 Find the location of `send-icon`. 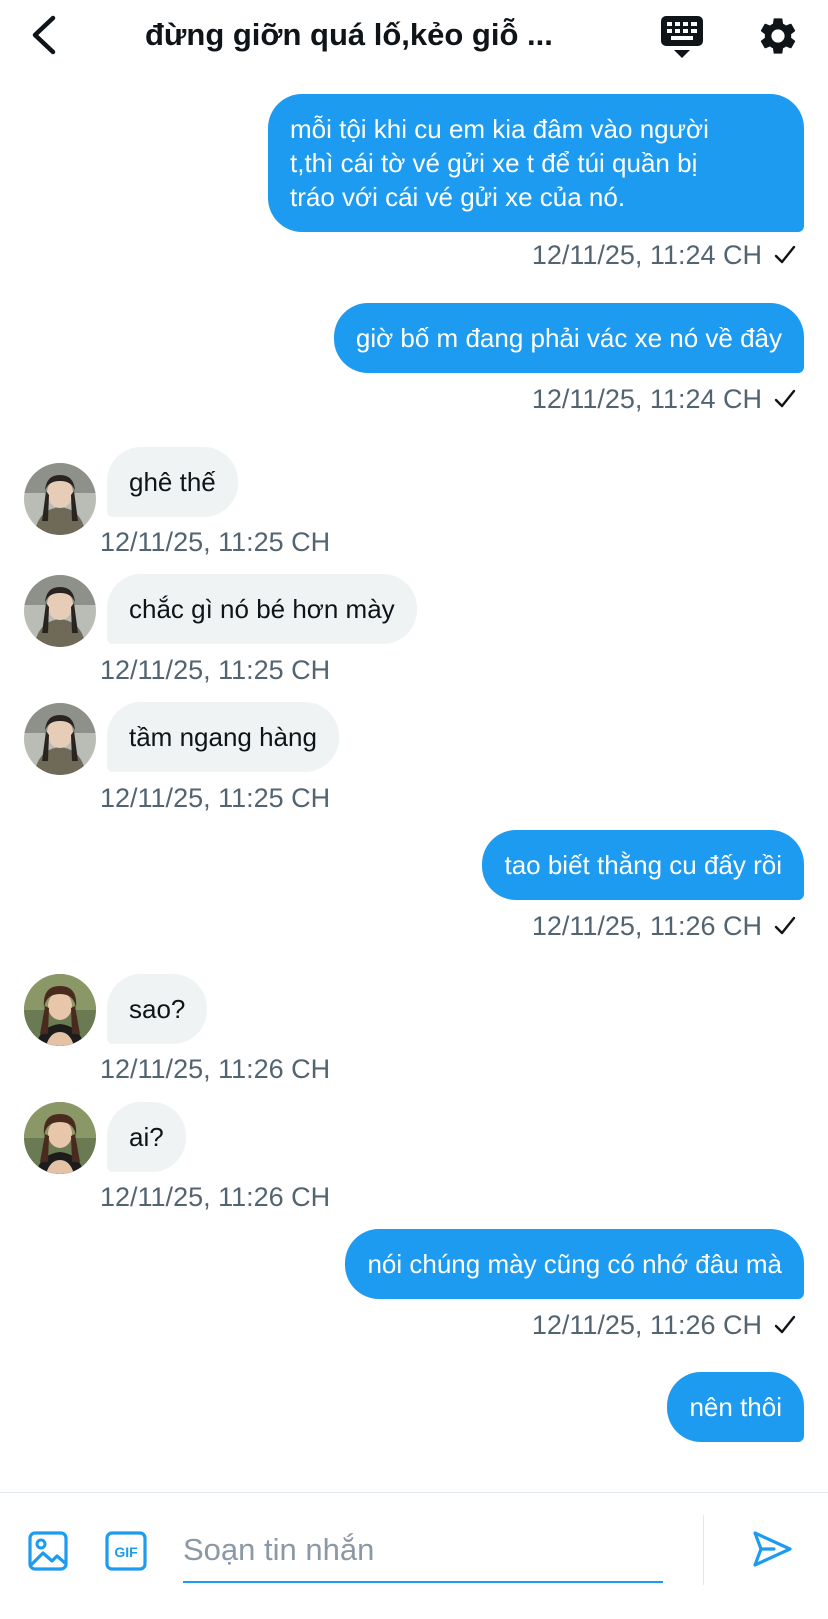

send-icon is located at coordinates (772, 1549).